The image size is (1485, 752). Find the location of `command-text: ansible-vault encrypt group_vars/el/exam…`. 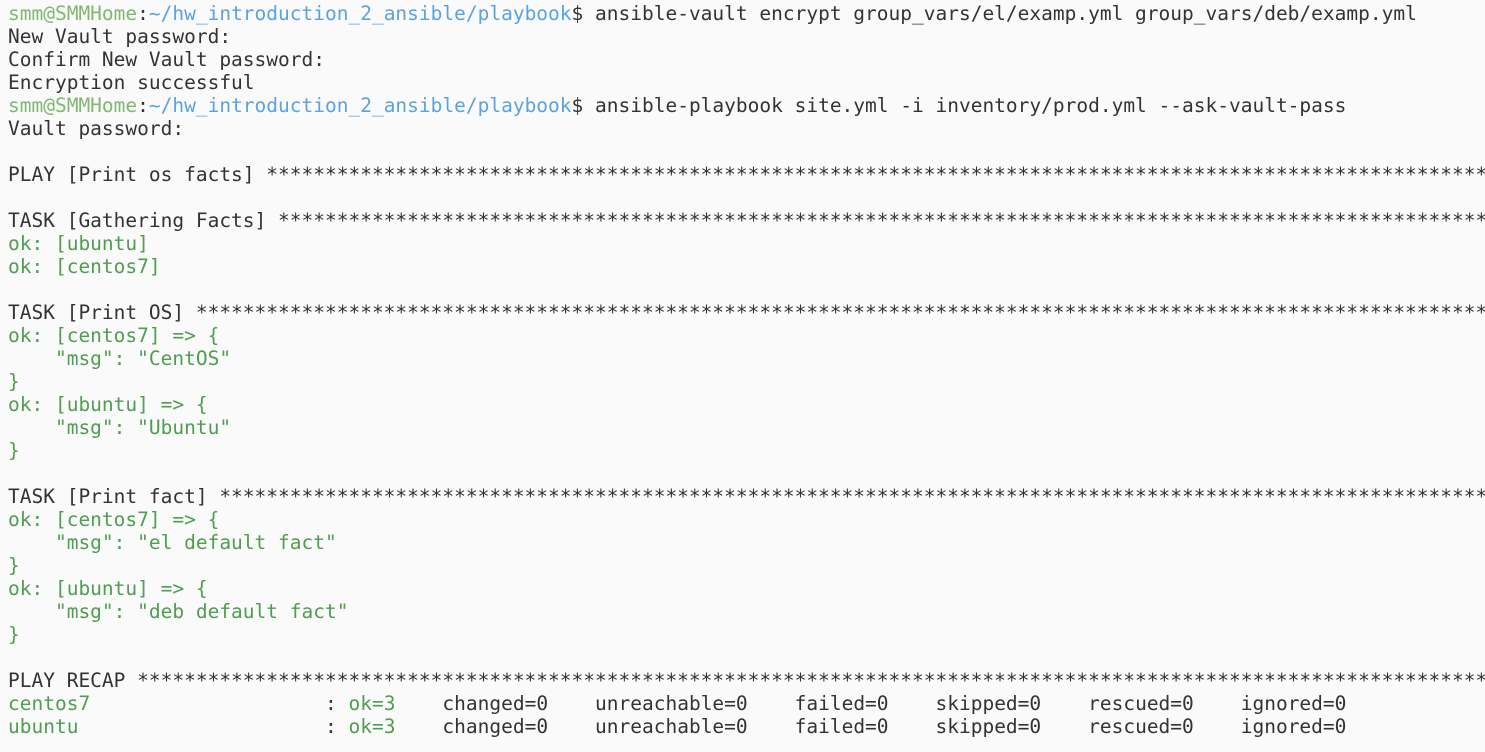

command-text: ansible-vault encrypt group_vars/el/exam… is located at coordinates (1000, 13).